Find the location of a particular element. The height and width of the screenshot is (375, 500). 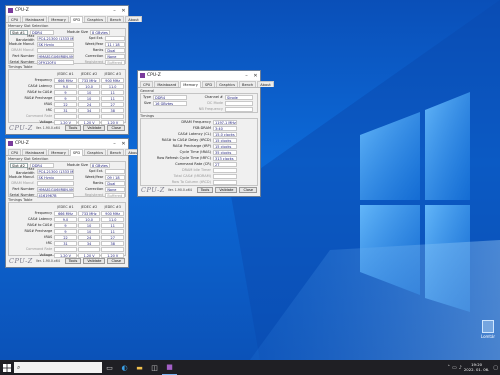

timing-label: RAS# Precharge is located at coordinates (38, 231).